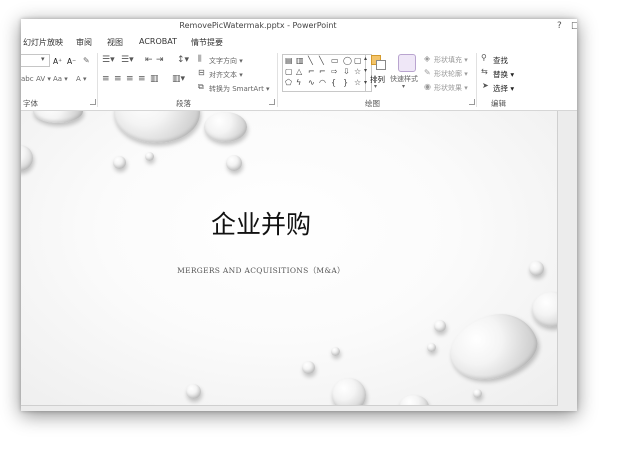 The height and width of the screenshot is (451, 617). I want to click on tab-acrobat: ACROBAT, so click(158, 41).